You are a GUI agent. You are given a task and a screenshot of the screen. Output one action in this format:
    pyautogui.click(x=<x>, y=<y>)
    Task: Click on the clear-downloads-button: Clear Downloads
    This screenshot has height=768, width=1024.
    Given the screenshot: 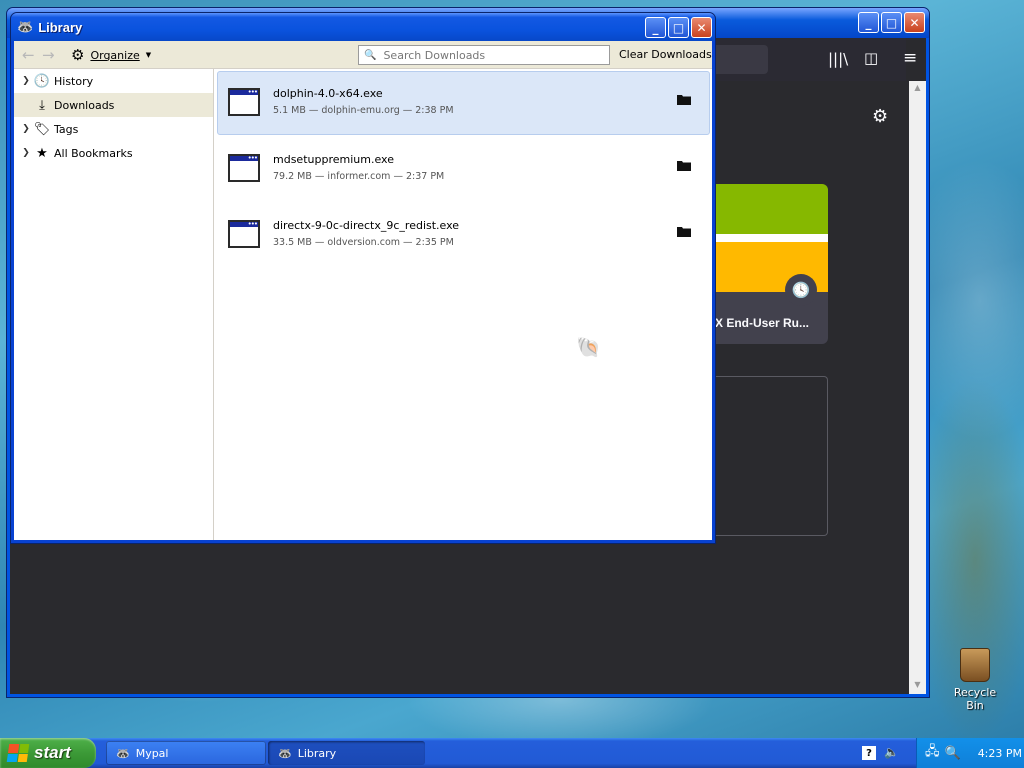 What is the action you would take?
    pyautogui.click(x=665, y=54)
    